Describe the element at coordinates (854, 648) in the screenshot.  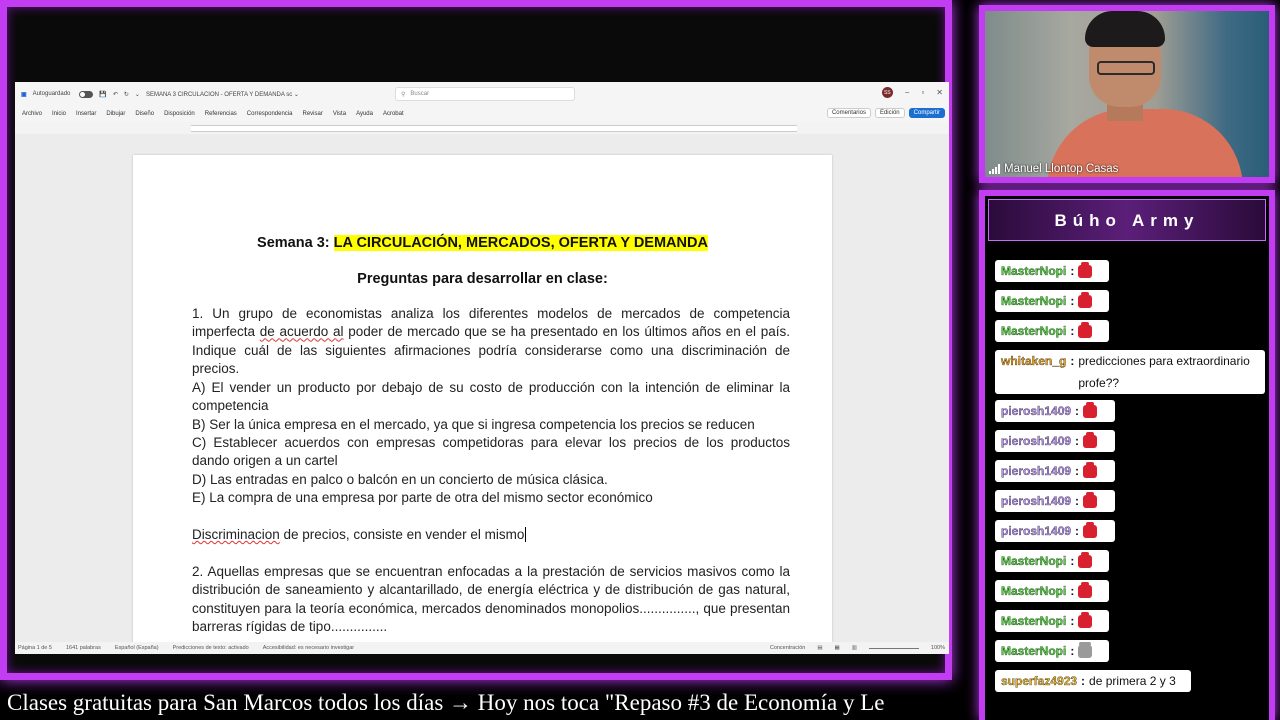
I see `web-layout-icon: ▥` at that location.